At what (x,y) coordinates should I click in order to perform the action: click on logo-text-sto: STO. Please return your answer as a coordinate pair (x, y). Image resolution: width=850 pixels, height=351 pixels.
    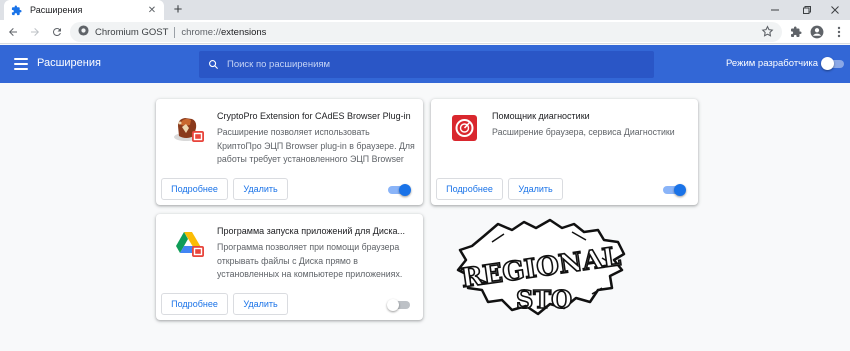
    Looking at the image, I should click on (544, 299).